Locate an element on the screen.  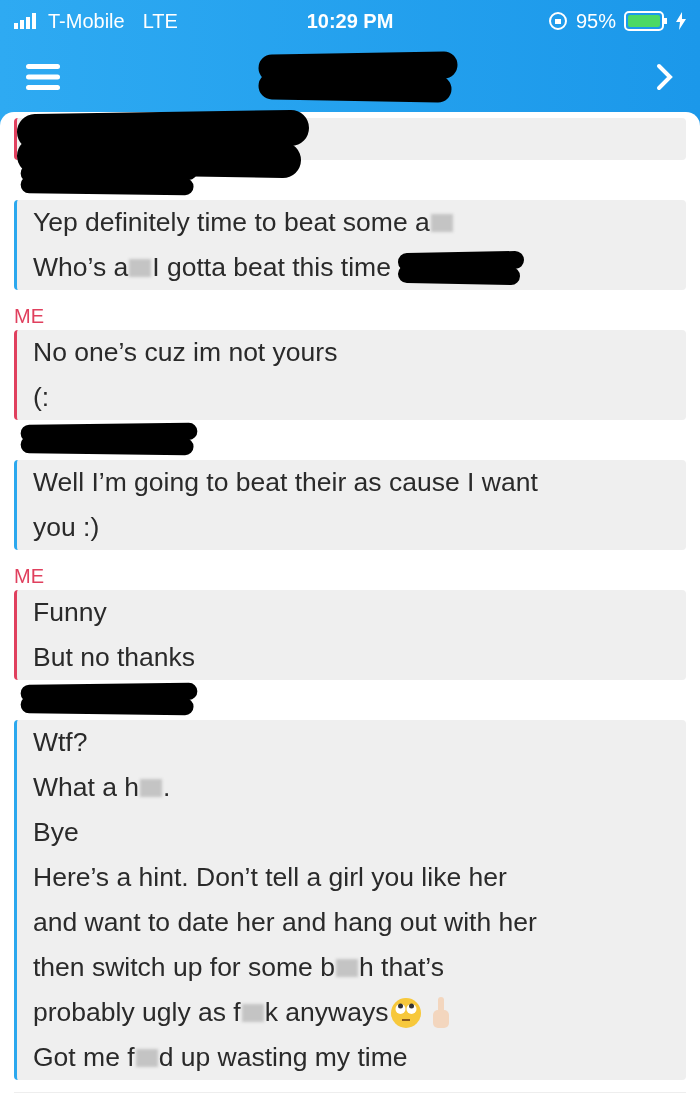
eye-roll-emoji-icon is located at coordinates (406, 1012).